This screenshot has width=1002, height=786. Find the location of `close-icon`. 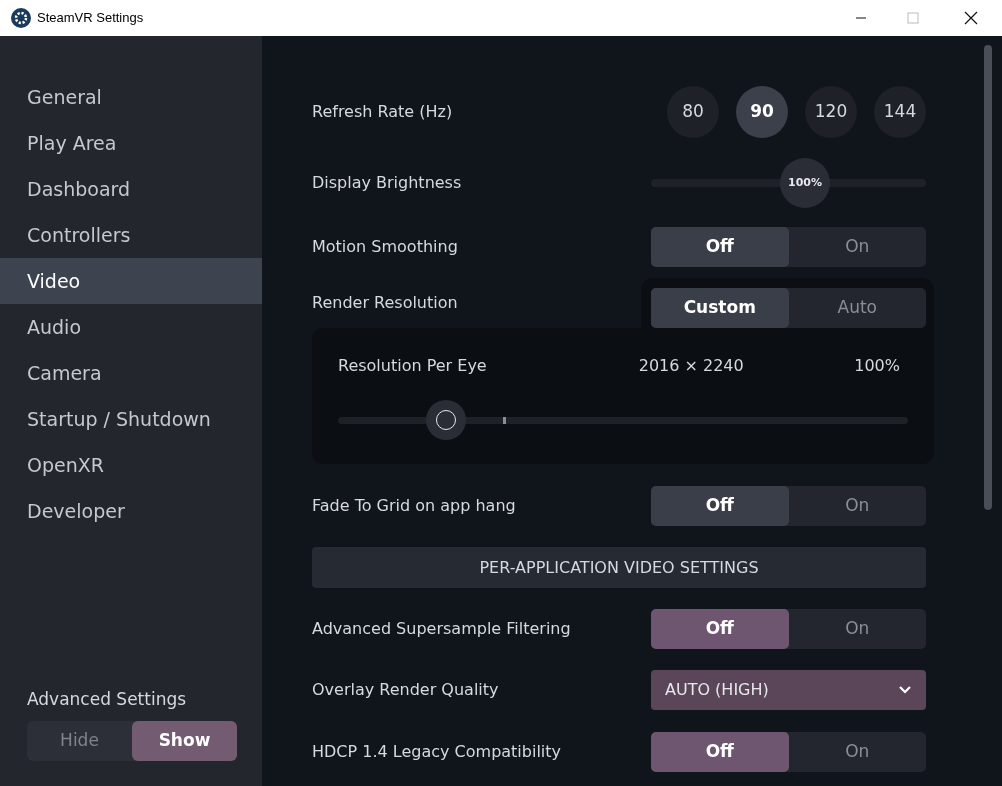

close-icon is located at coordinates (971, 18).